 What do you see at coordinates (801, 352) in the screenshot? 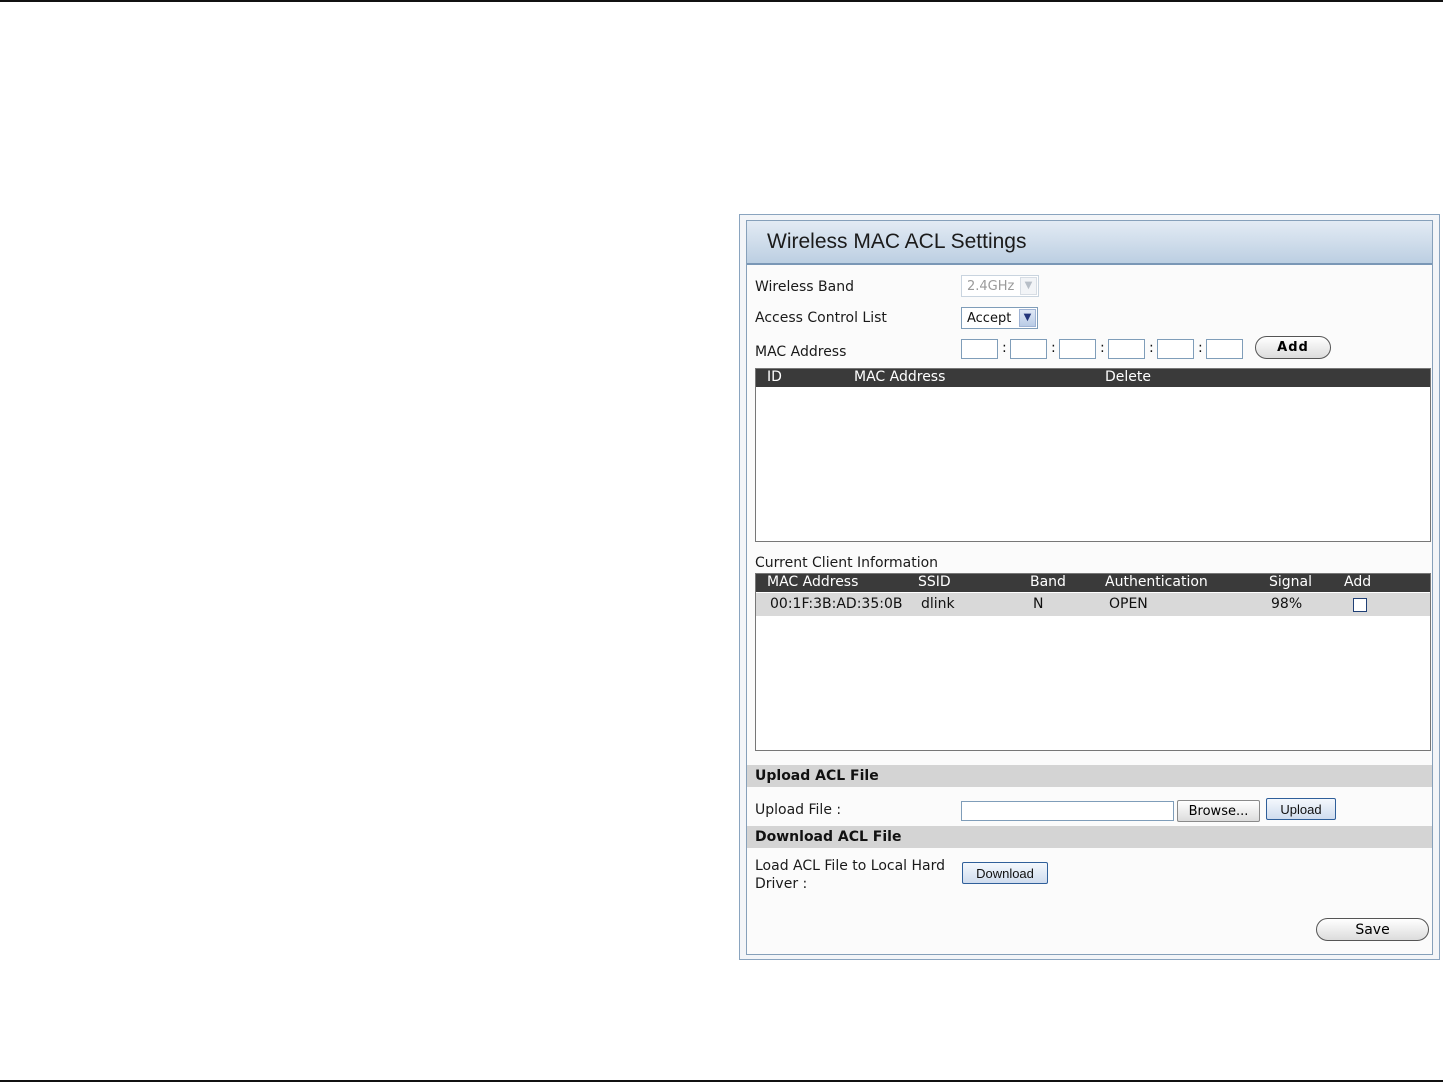
I see `mac-address-label: MAC Address` at bounding box center [801, 352].